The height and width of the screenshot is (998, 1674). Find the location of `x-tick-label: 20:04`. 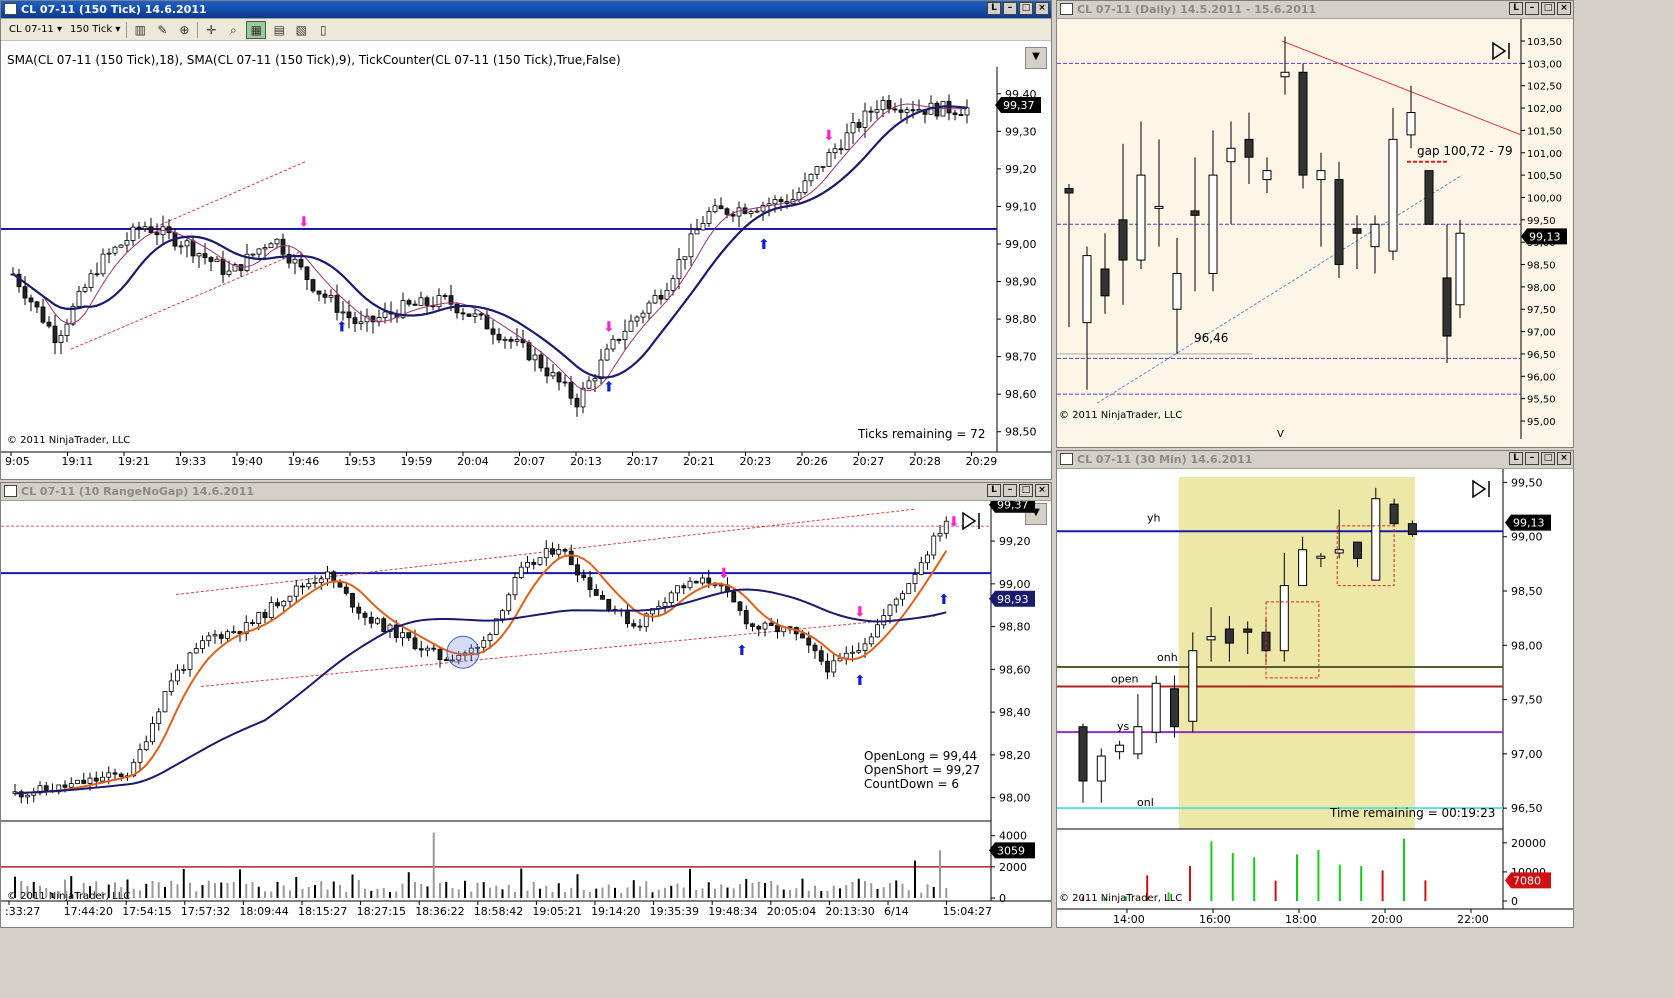

x-tick-label: 20:04 is located at coordinates (473, 461).